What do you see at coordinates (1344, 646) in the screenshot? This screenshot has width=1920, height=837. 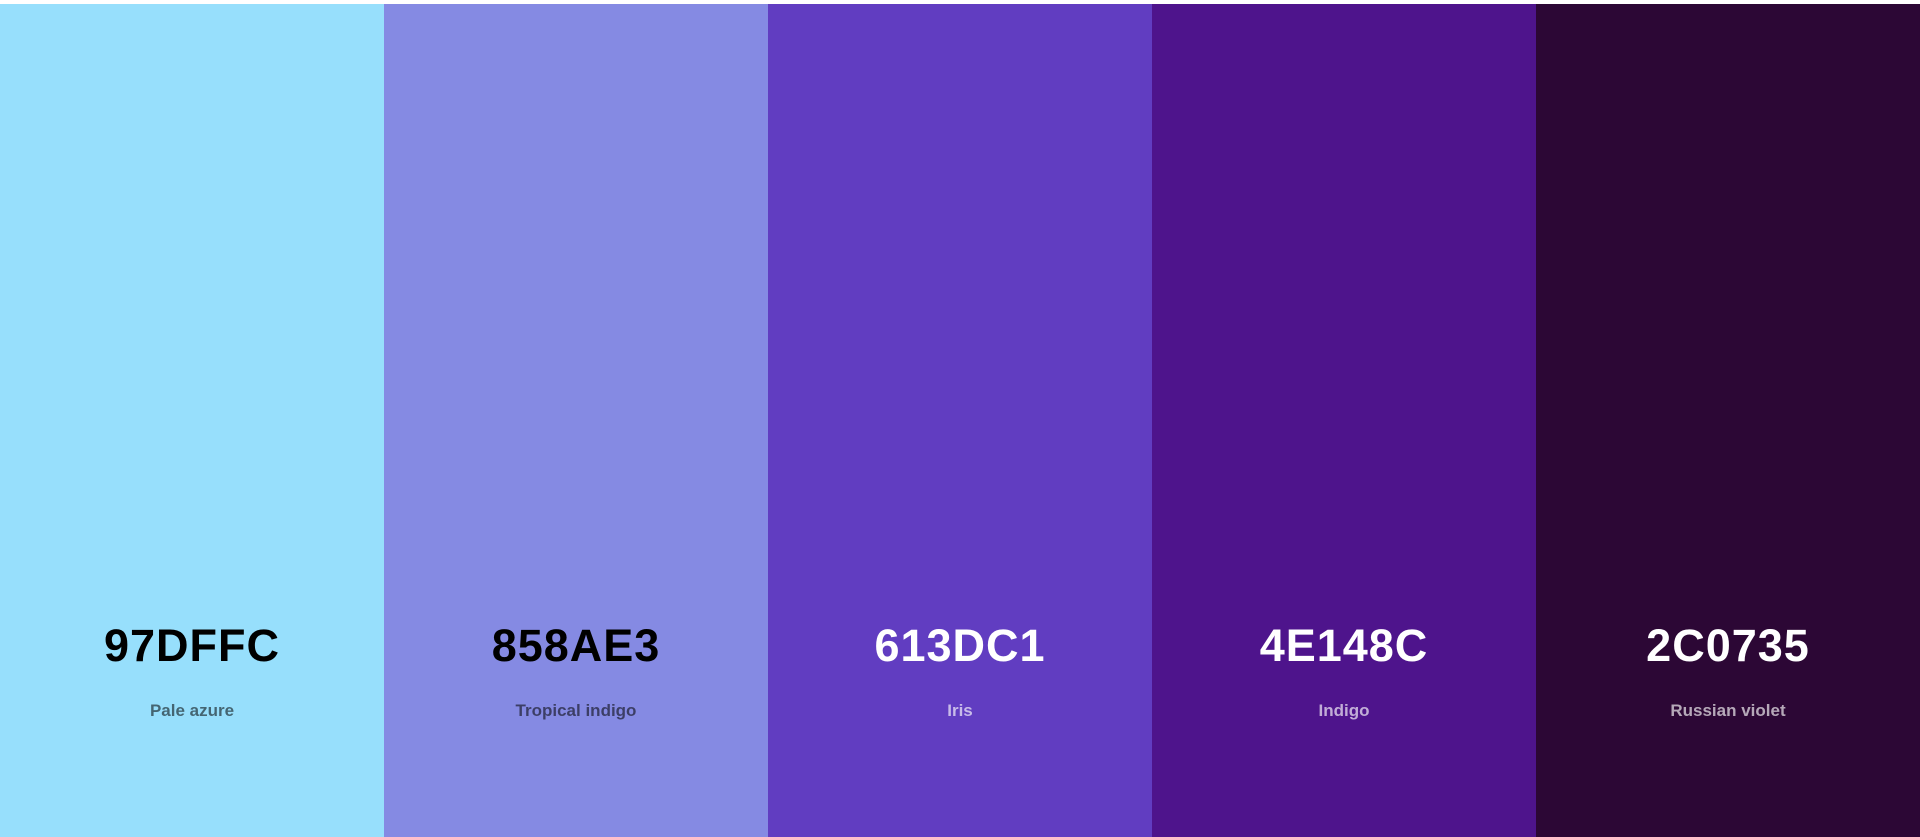 I see `swatch-hex-code: 4E148C` at bounding box center [1344, 646].